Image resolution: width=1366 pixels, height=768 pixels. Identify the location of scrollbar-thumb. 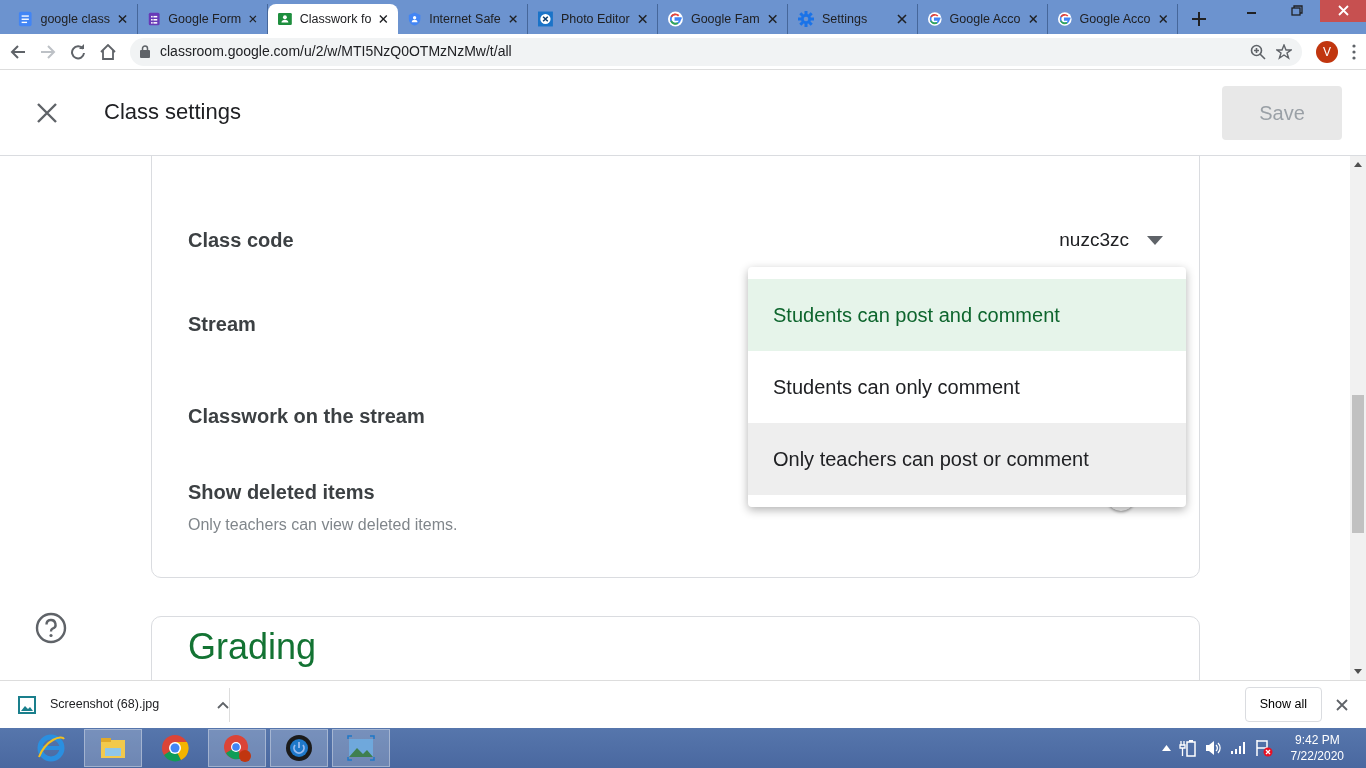
(1358, 464).